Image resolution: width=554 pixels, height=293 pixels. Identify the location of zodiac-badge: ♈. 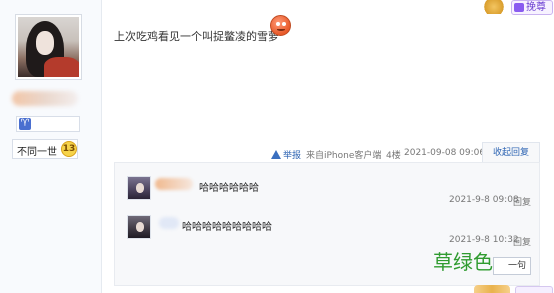
(48, 124).